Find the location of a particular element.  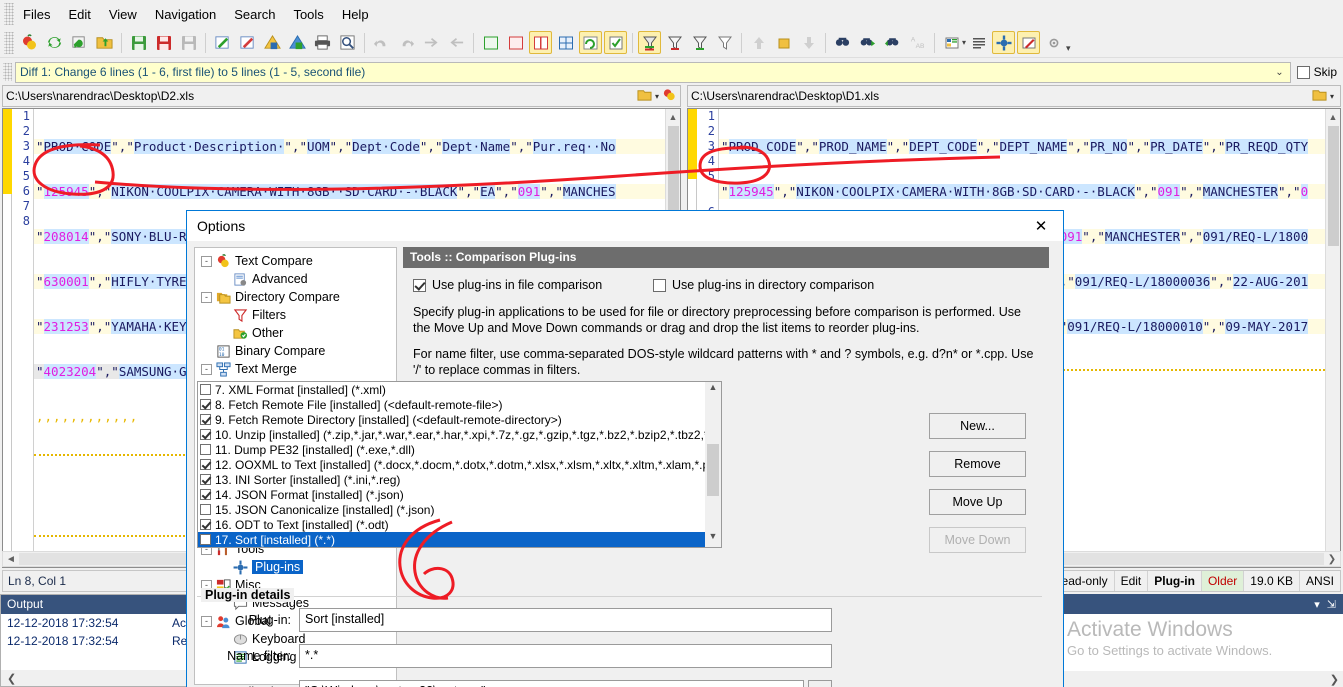

save-icon is located at coordinates (138, 42).